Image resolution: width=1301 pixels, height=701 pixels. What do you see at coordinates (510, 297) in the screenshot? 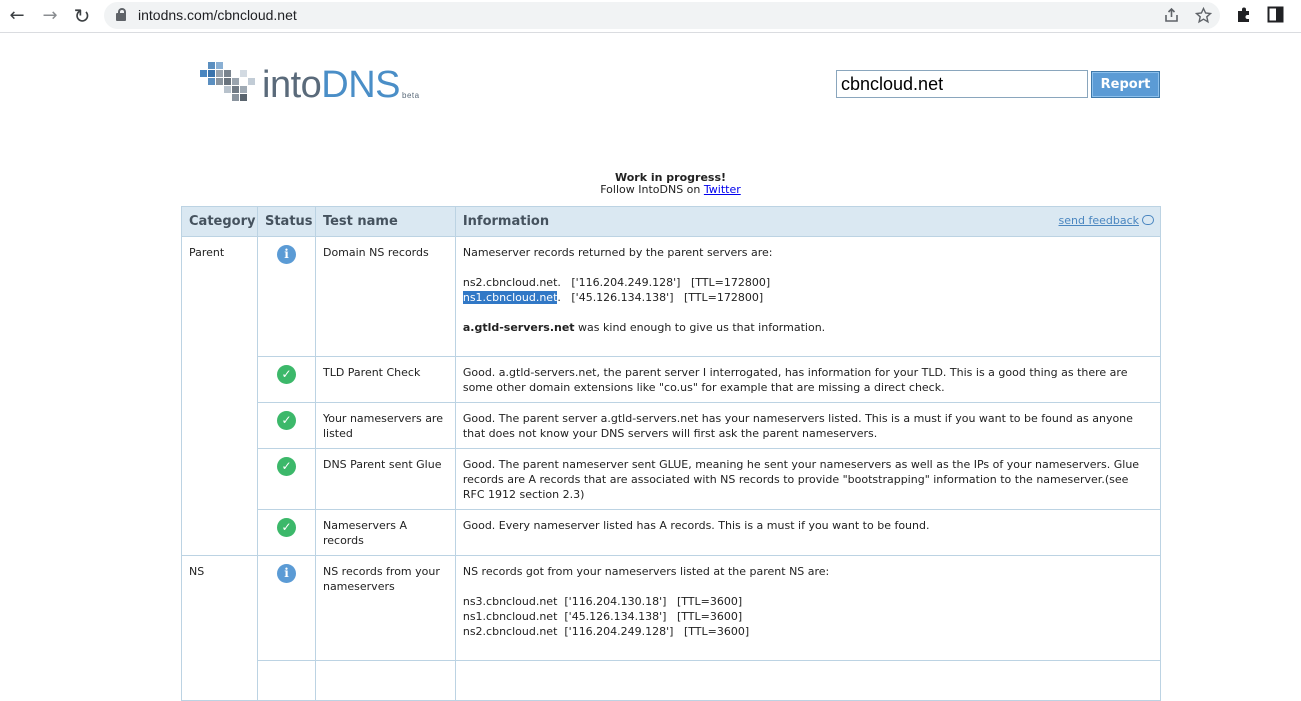
I see `selected-text: ns1.cbncloud.net` at bounding box center [510, 297].